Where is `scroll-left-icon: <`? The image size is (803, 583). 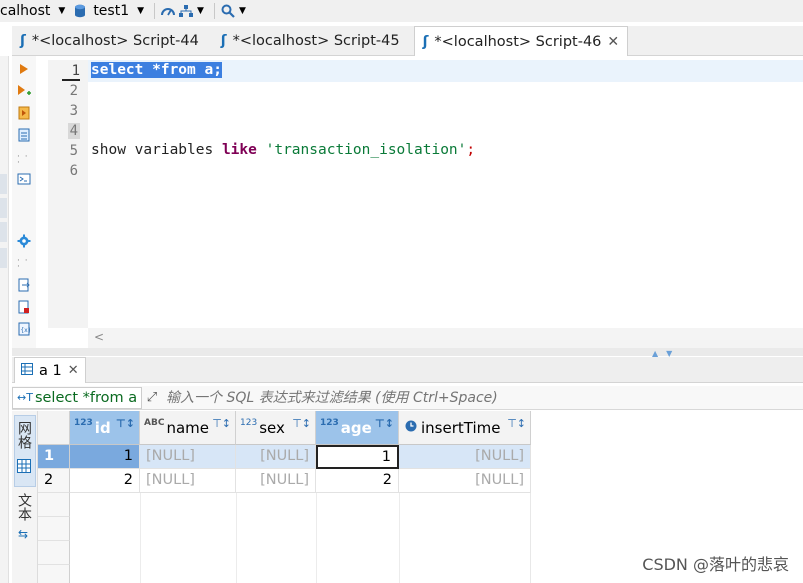 scroll-left-icon: < is located at coordinates (99, 337).